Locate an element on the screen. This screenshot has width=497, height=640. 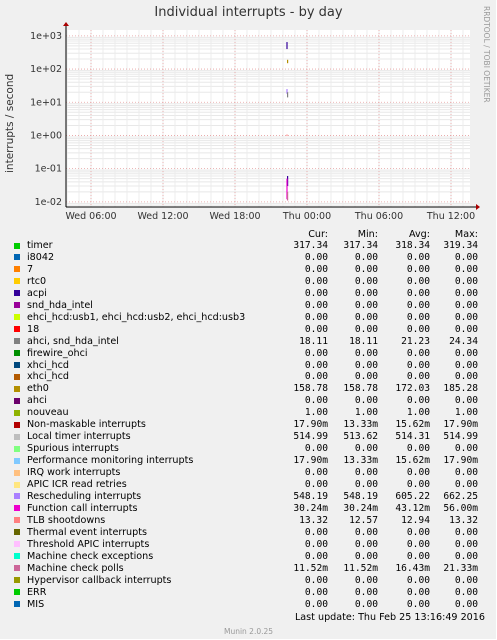
legend-value: 172.03 is located at coordinates (412, 389).